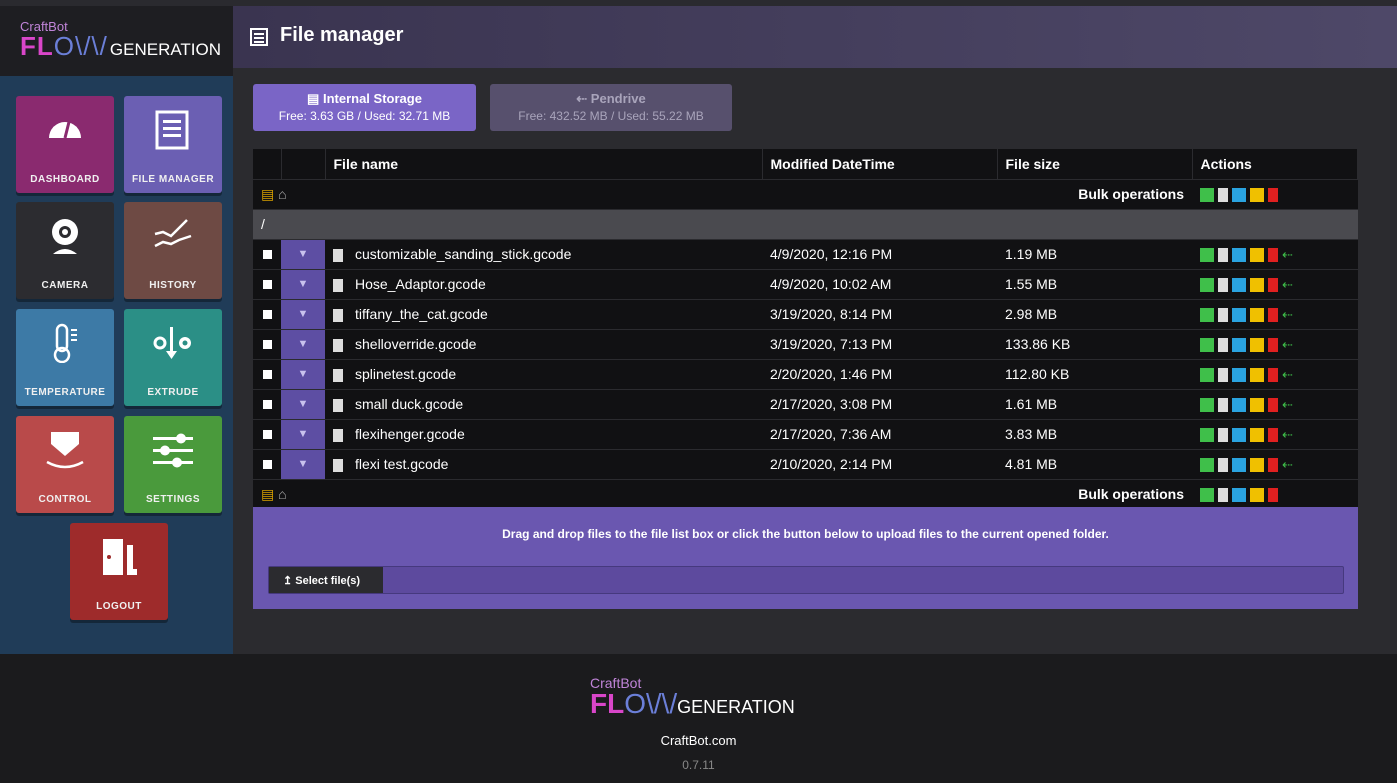 This screenshot has width=1397, height=783. Describe the element at coordinates (544, 164) in the screenshot. I see `header-file-name: File name` at that location.